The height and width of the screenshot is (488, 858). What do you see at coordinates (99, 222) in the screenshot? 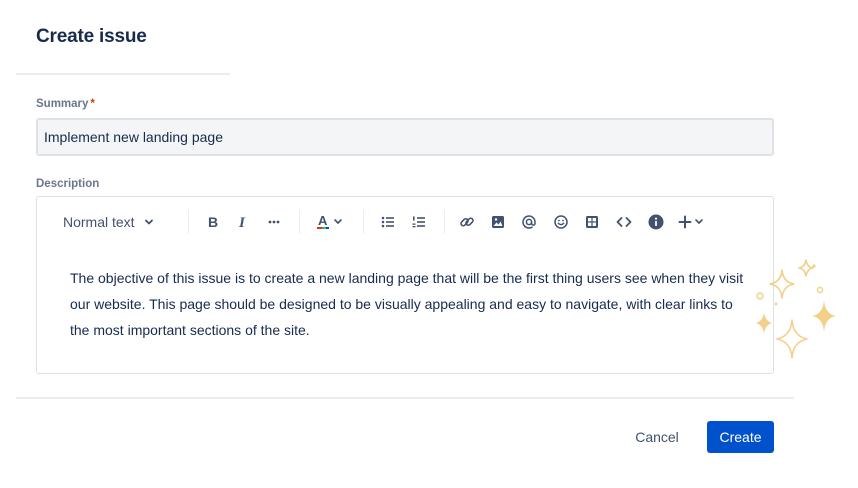
I see `text-style-label: Normal text` at bounding box center [99, 222].